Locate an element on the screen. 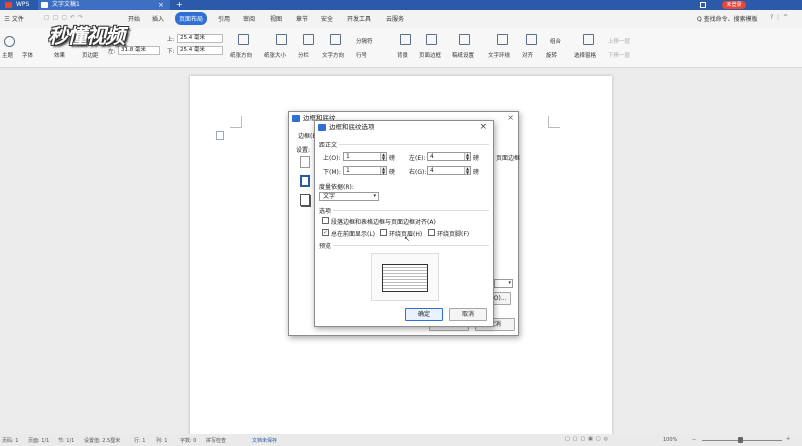 The image size is (802, 446). page-border-button: 页面边框 is located at coordinates (430, 55).